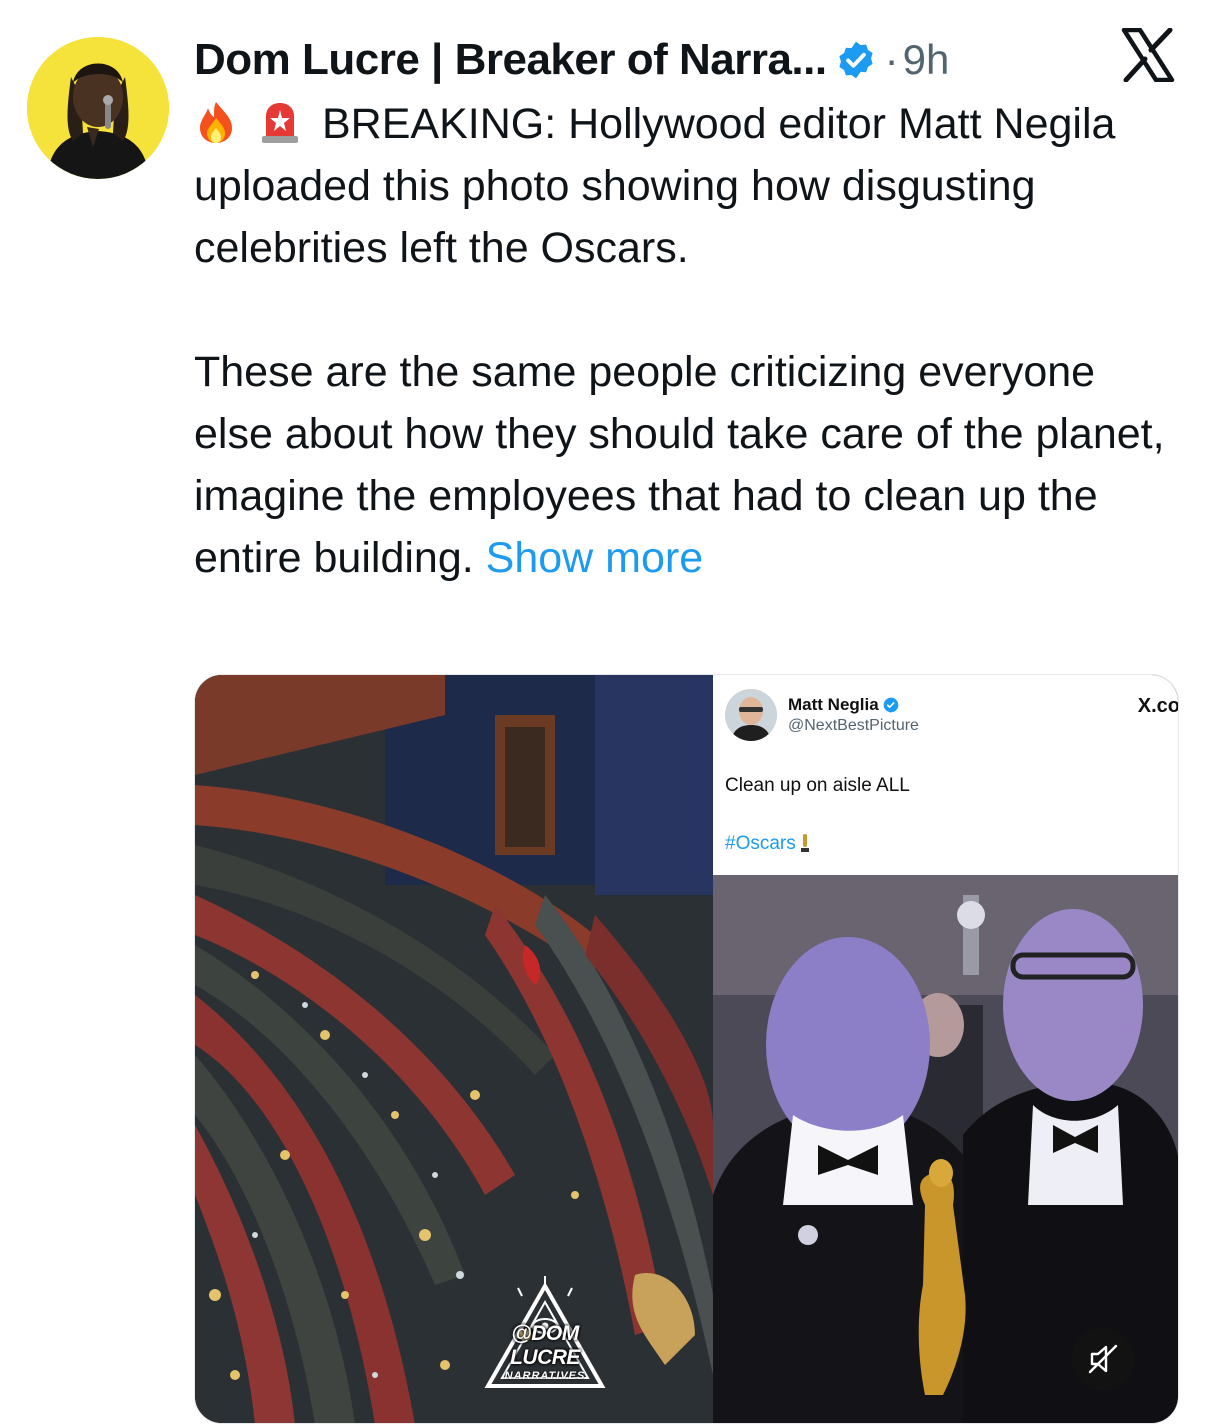  What do you see at coordinates (1148, 55) in the screenshot?
I see `x-logo-icon` at bounding box center [1148, 55].